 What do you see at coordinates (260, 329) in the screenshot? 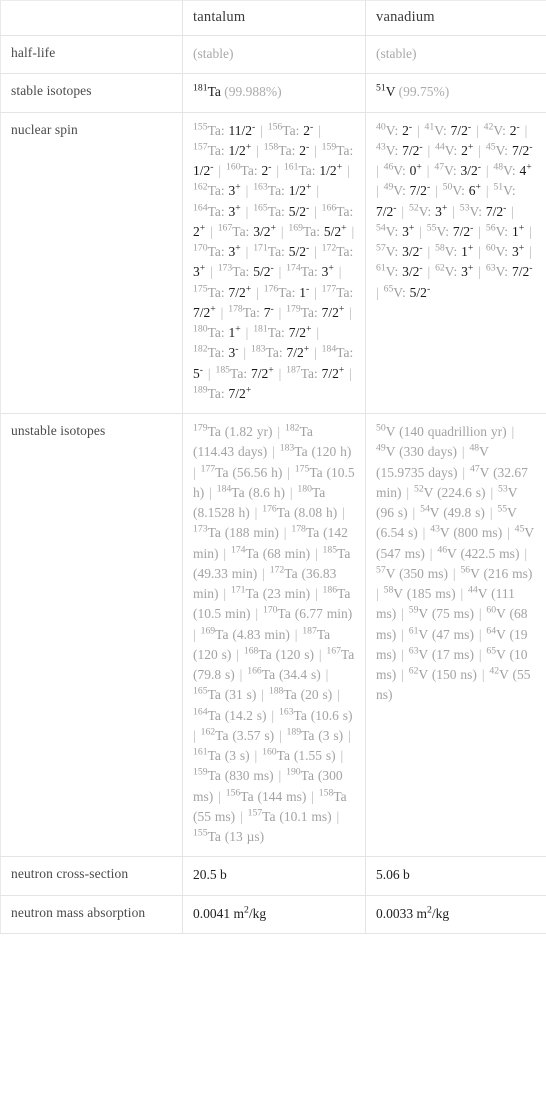
I see `nuclide-mass-number: 181` at bounding box center [260, 329].